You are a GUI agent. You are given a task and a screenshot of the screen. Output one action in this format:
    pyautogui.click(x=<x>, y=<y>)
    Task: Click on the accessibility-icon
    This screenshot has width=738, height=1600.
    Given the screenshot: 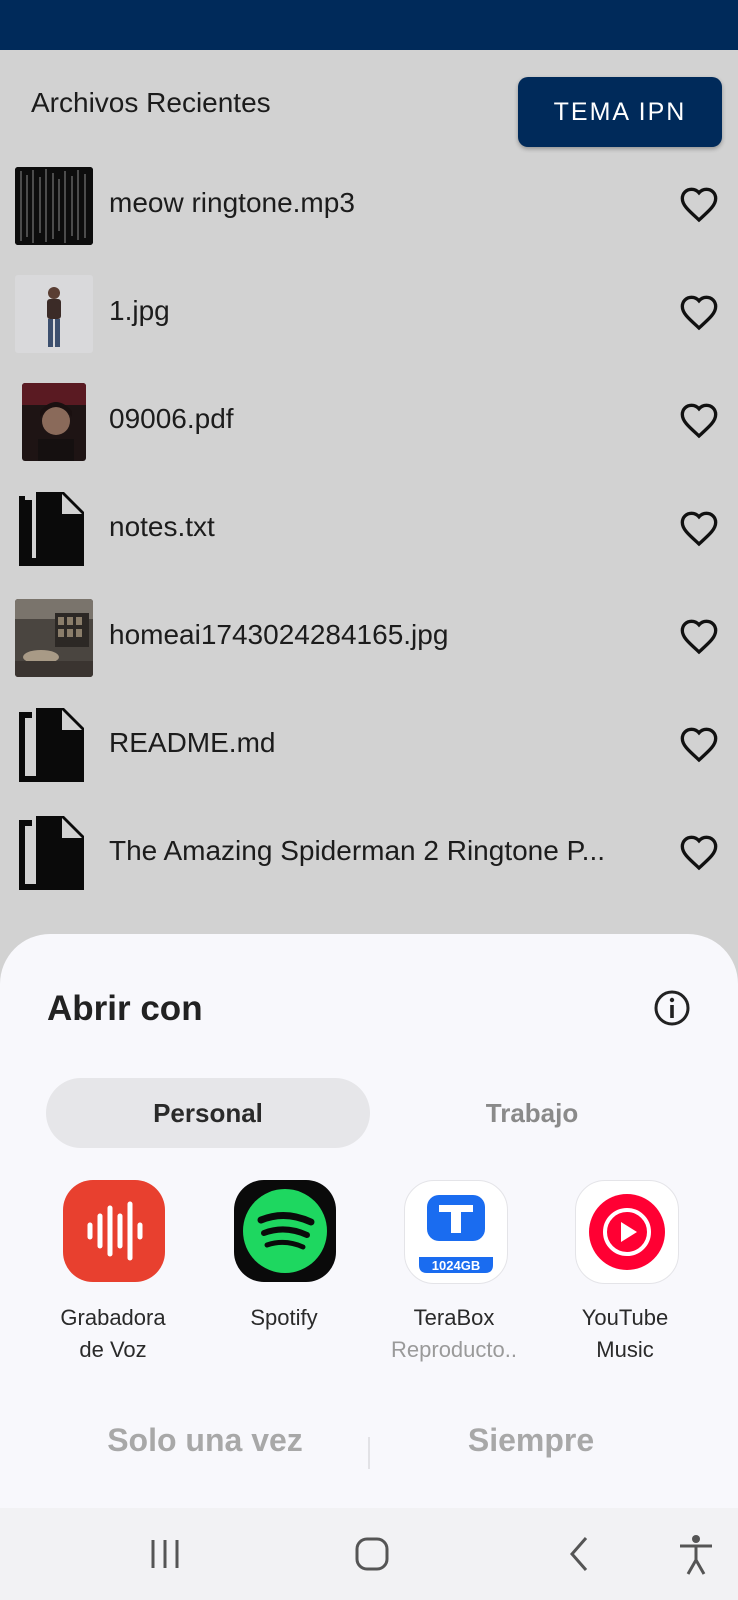 What is the action you would take?
    pyautogui.click(x=696, y=1554)
    